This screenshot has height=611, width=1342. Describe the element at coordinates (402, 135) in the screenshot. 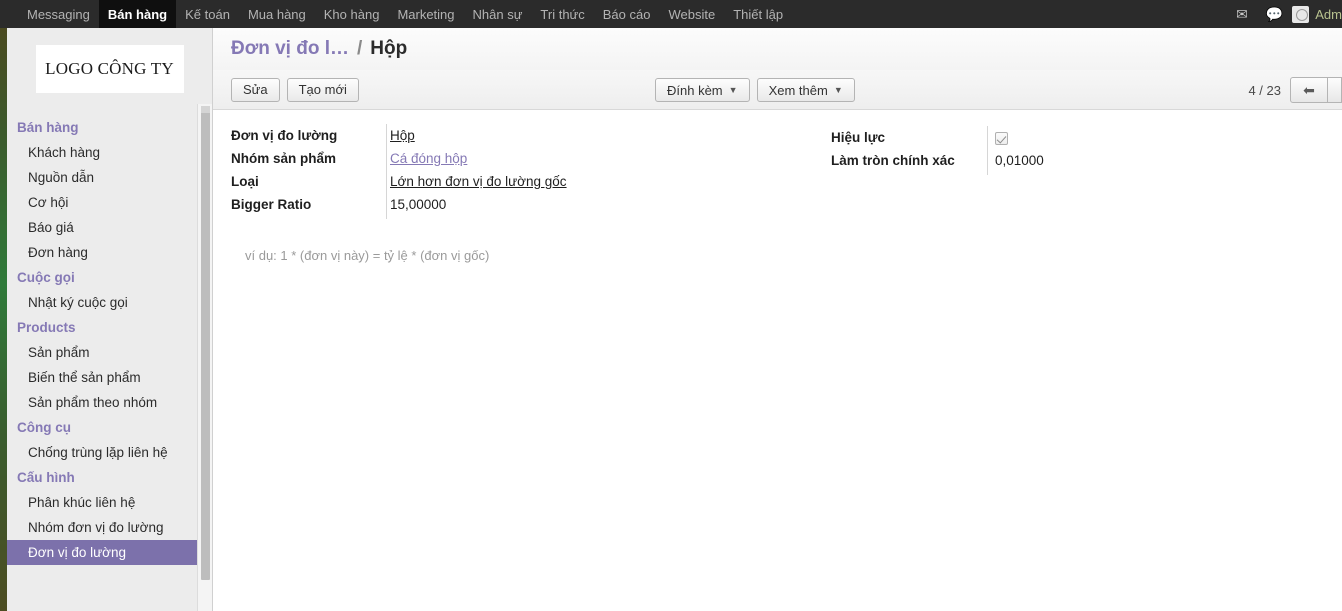

I see `field-value: Hộp` at that location.